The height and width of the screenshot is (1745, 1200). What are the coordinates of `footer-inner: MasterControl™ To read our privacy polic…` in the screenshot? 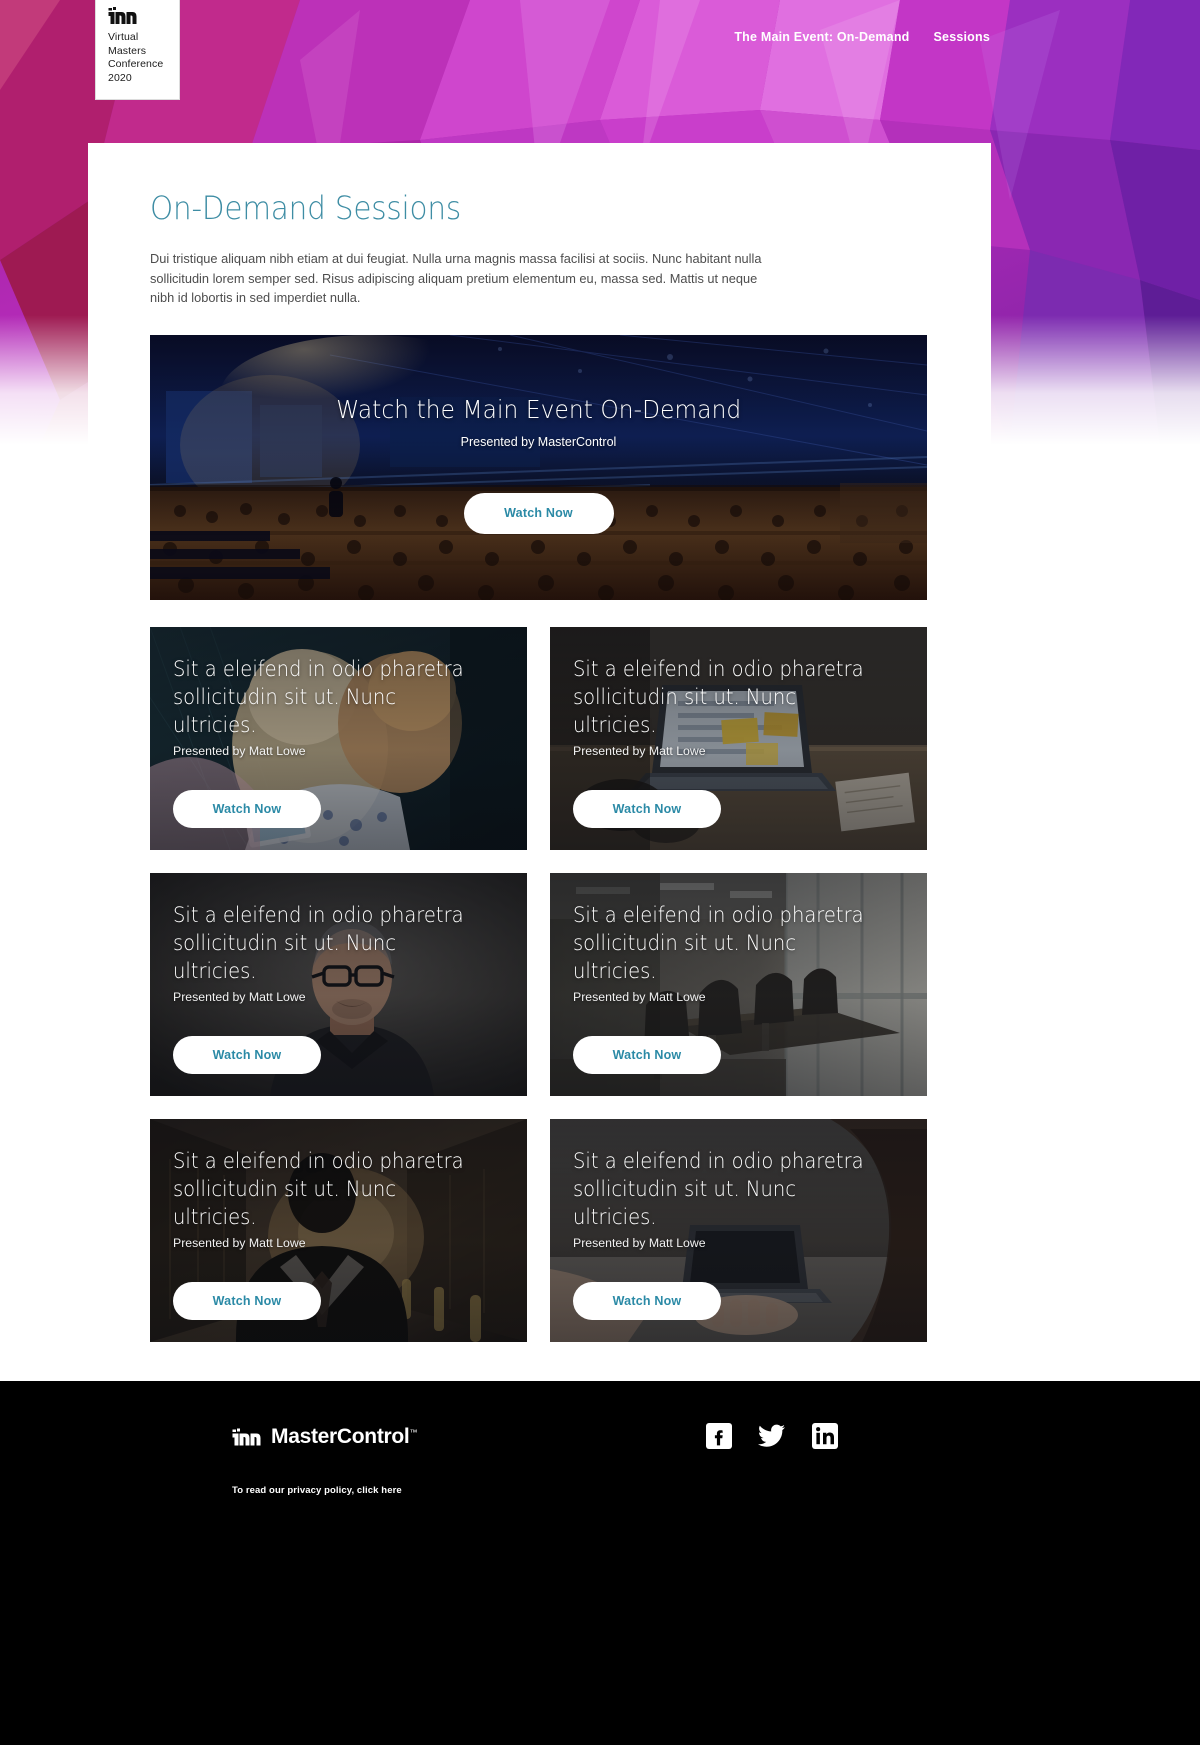 It's located at (600, 1438).